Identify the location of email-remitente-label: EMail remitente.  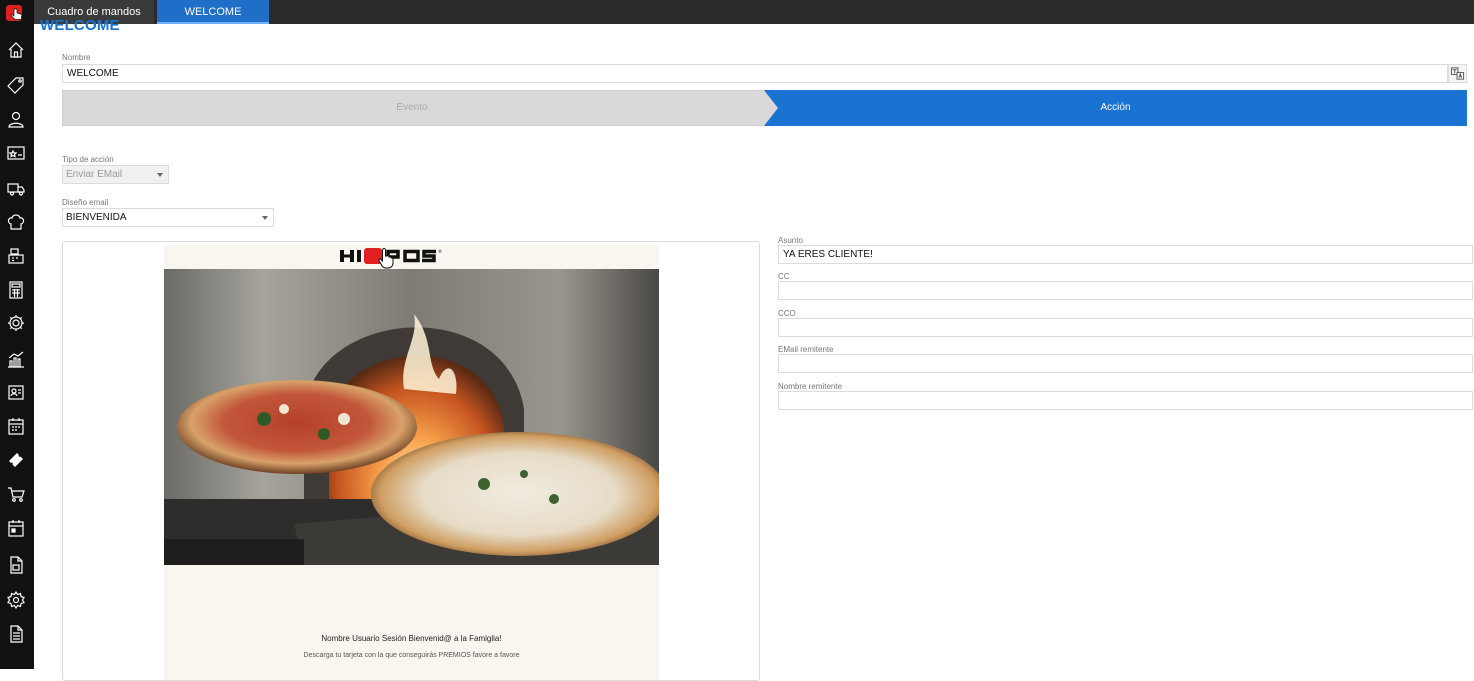
(806, 349).